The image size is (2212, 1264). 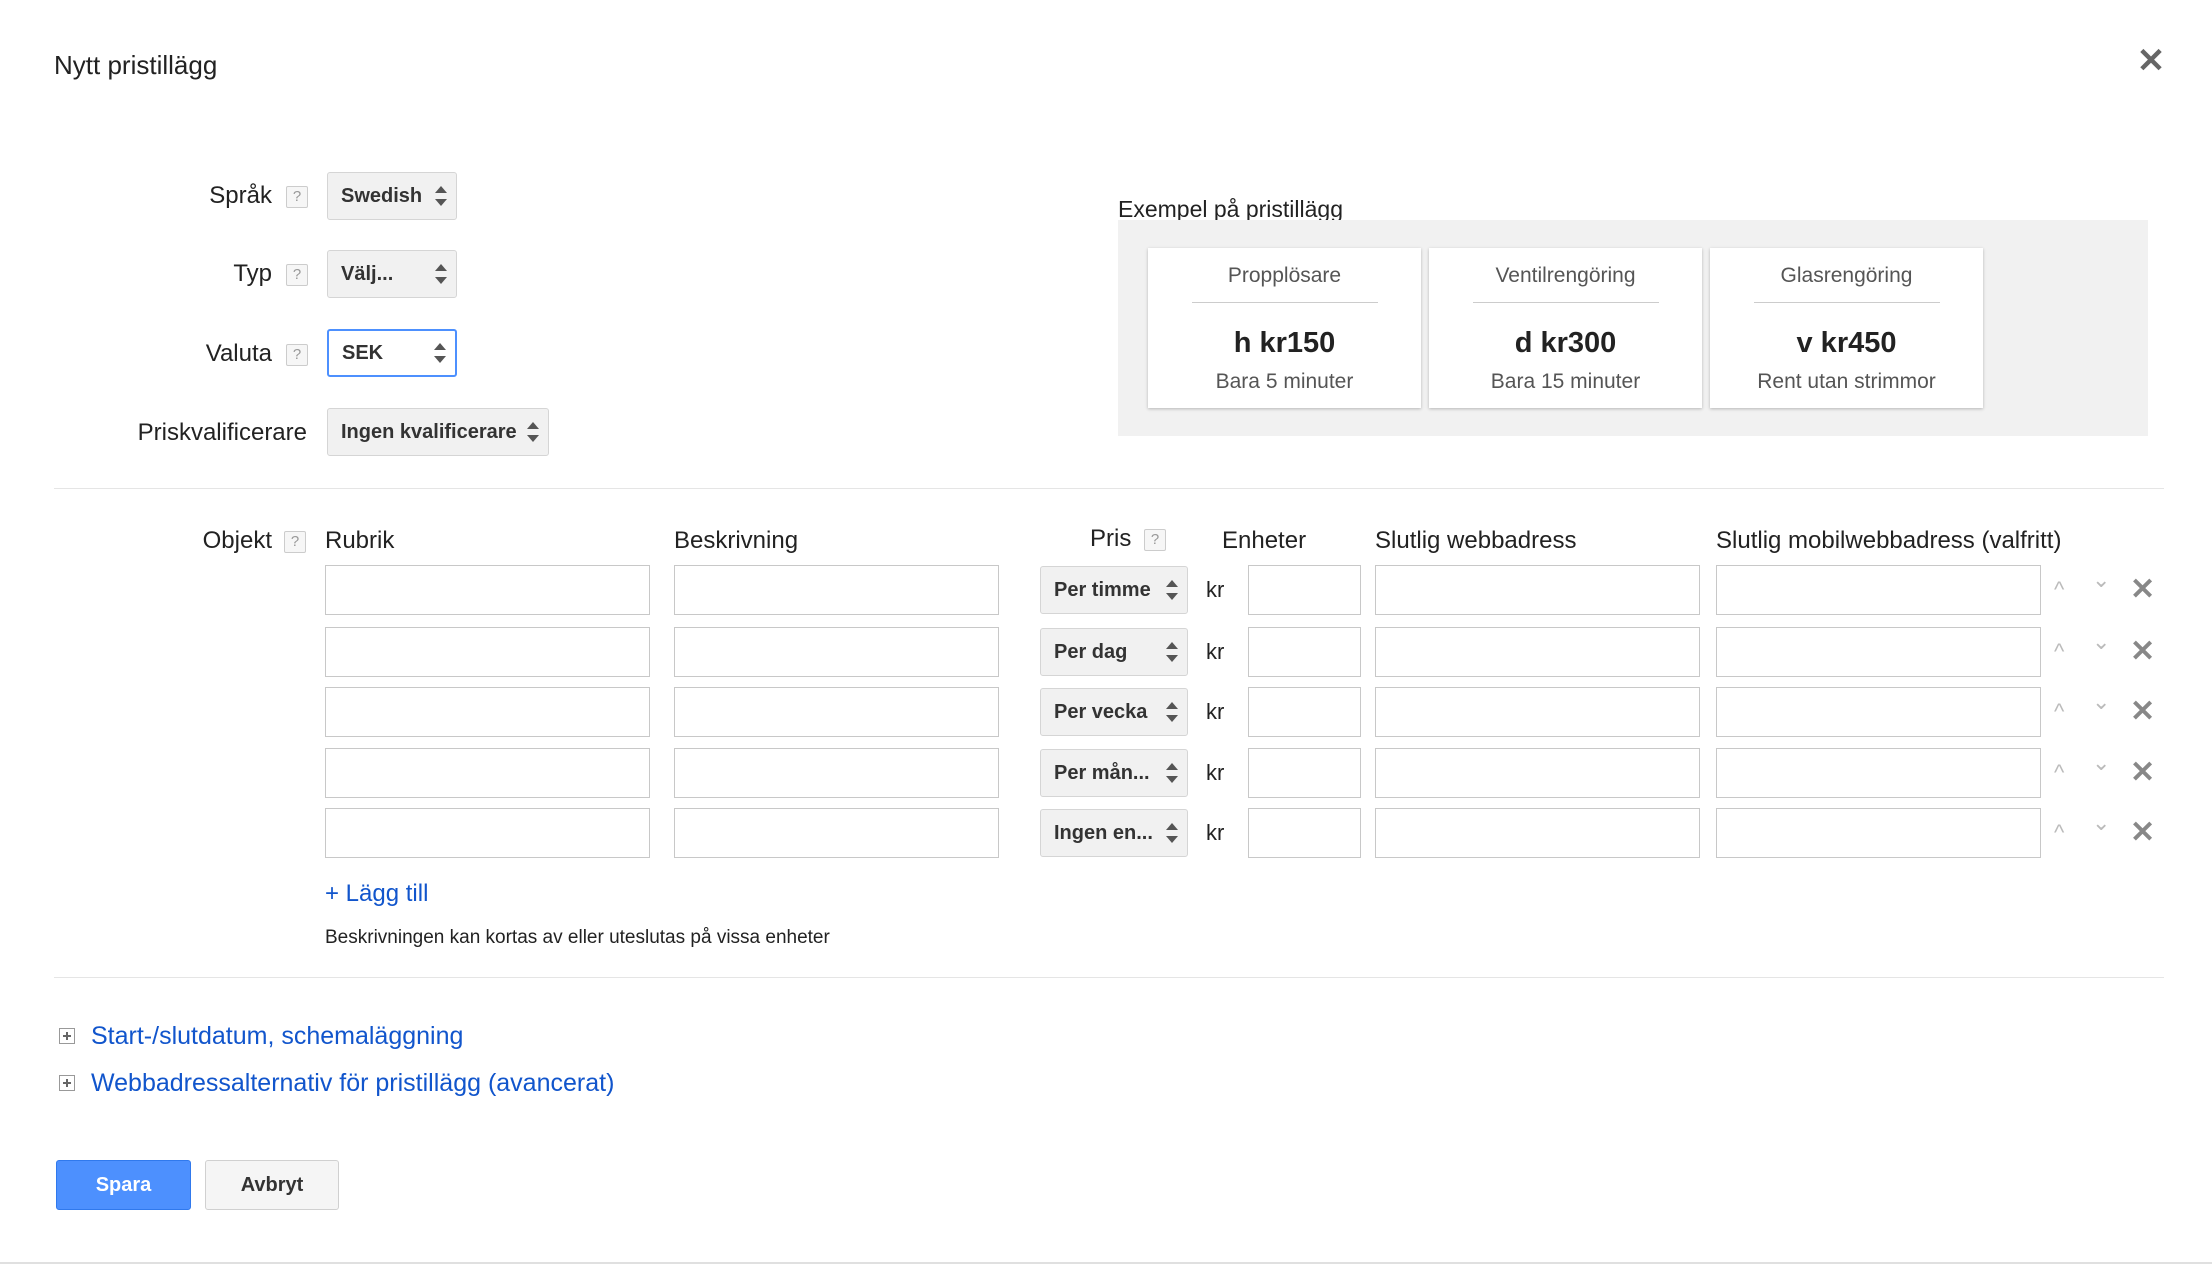 I want to click on unit-select: Per timme, so click(x=1114, y=590).